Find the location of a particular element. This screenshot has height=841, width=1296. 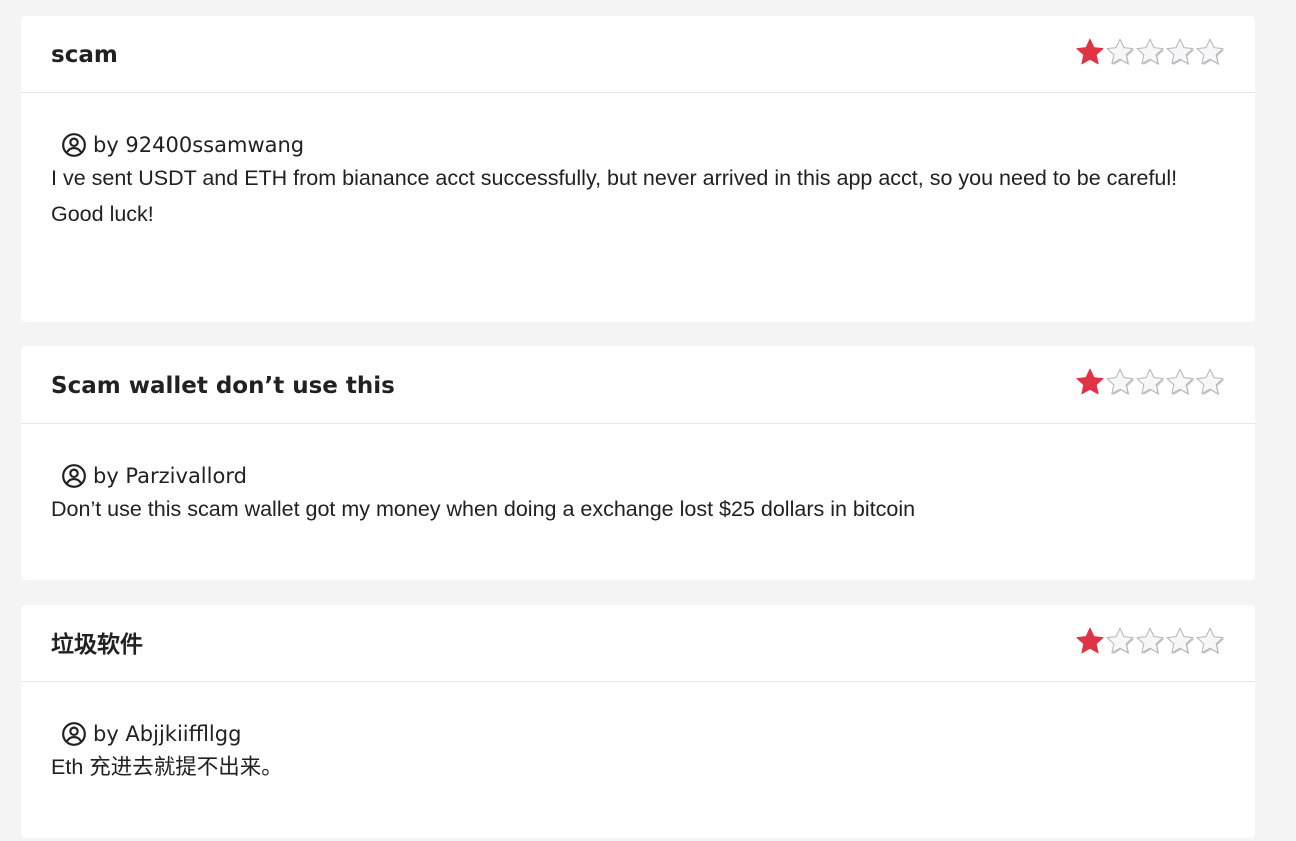

review-header: 垃圾软件 is located at coordinates (638, 643).